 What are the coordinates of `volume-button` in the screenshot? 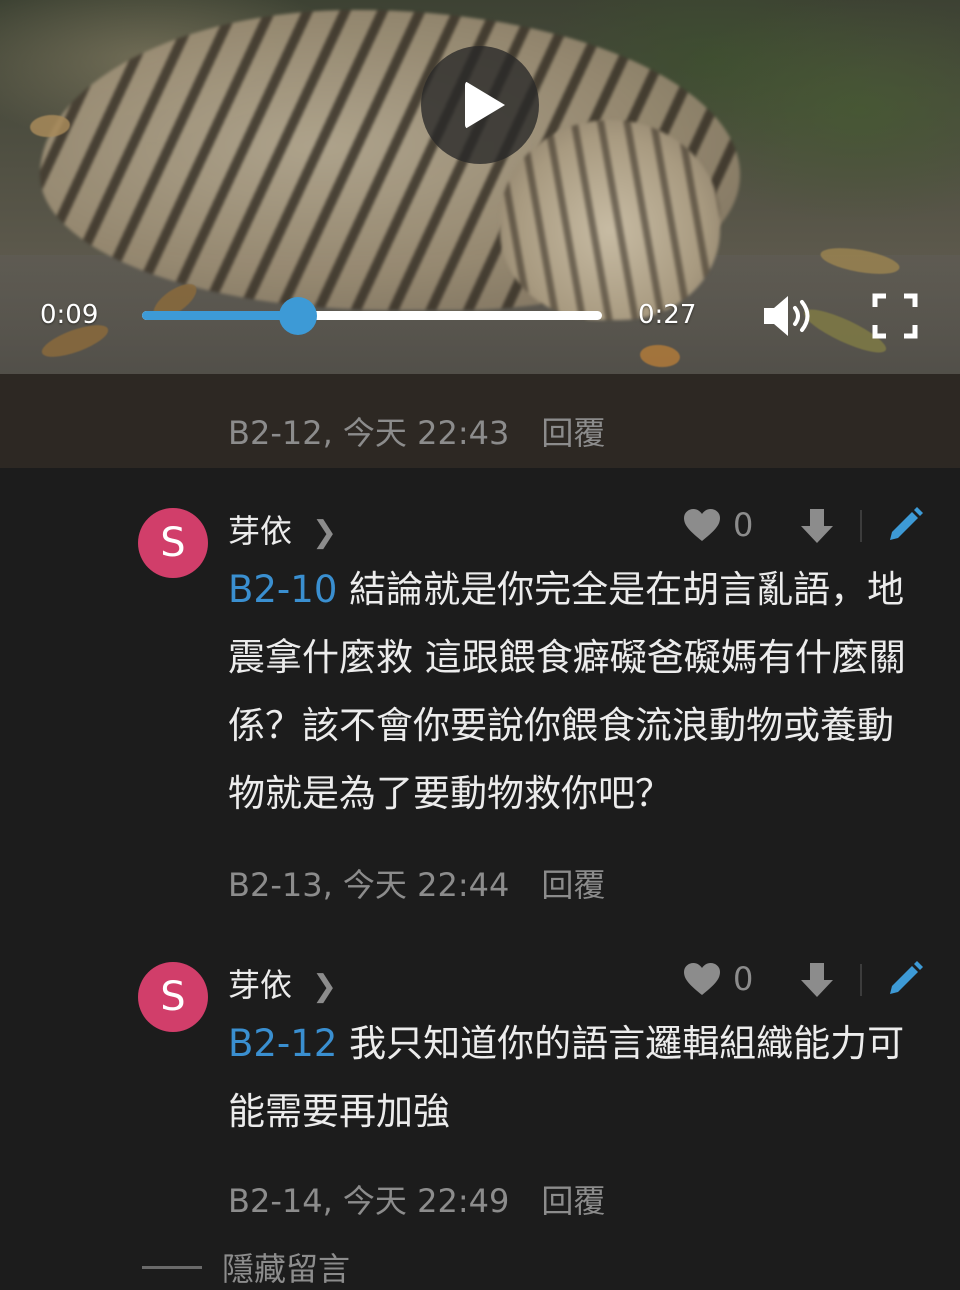 It's located at (788, 318).